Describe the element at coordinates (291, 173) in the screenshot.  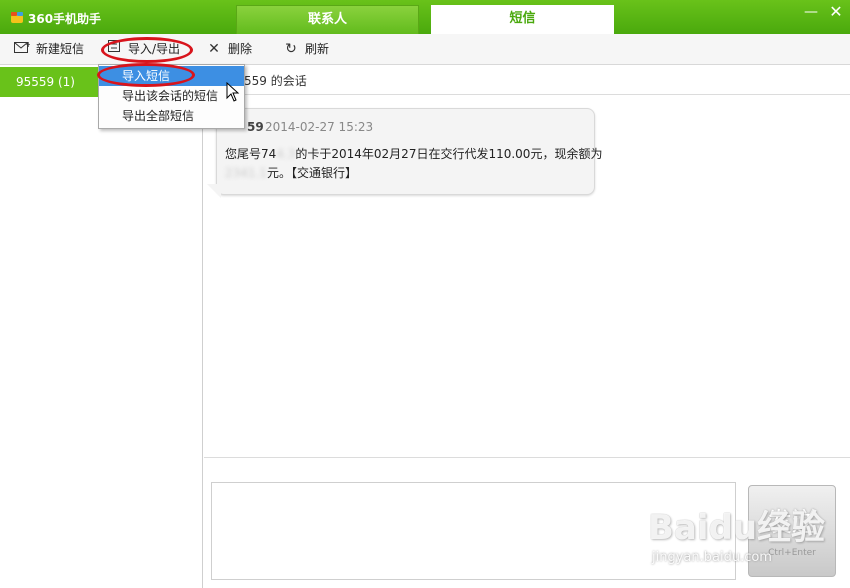
I see `message-text-line2: 2341.1元。【交通银行】` at that location.